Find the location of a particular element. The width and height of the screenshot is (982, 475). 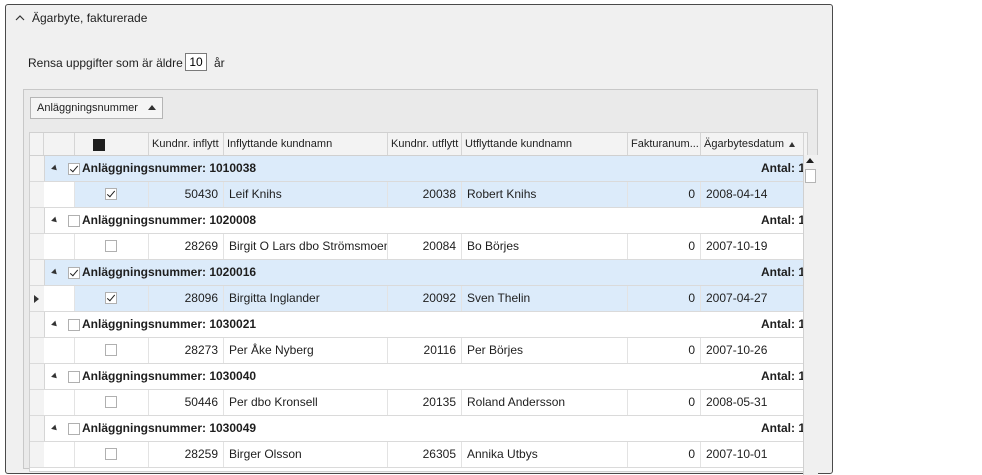

out-name-cell: Robert Knihs is located at coordinates (545, 194).